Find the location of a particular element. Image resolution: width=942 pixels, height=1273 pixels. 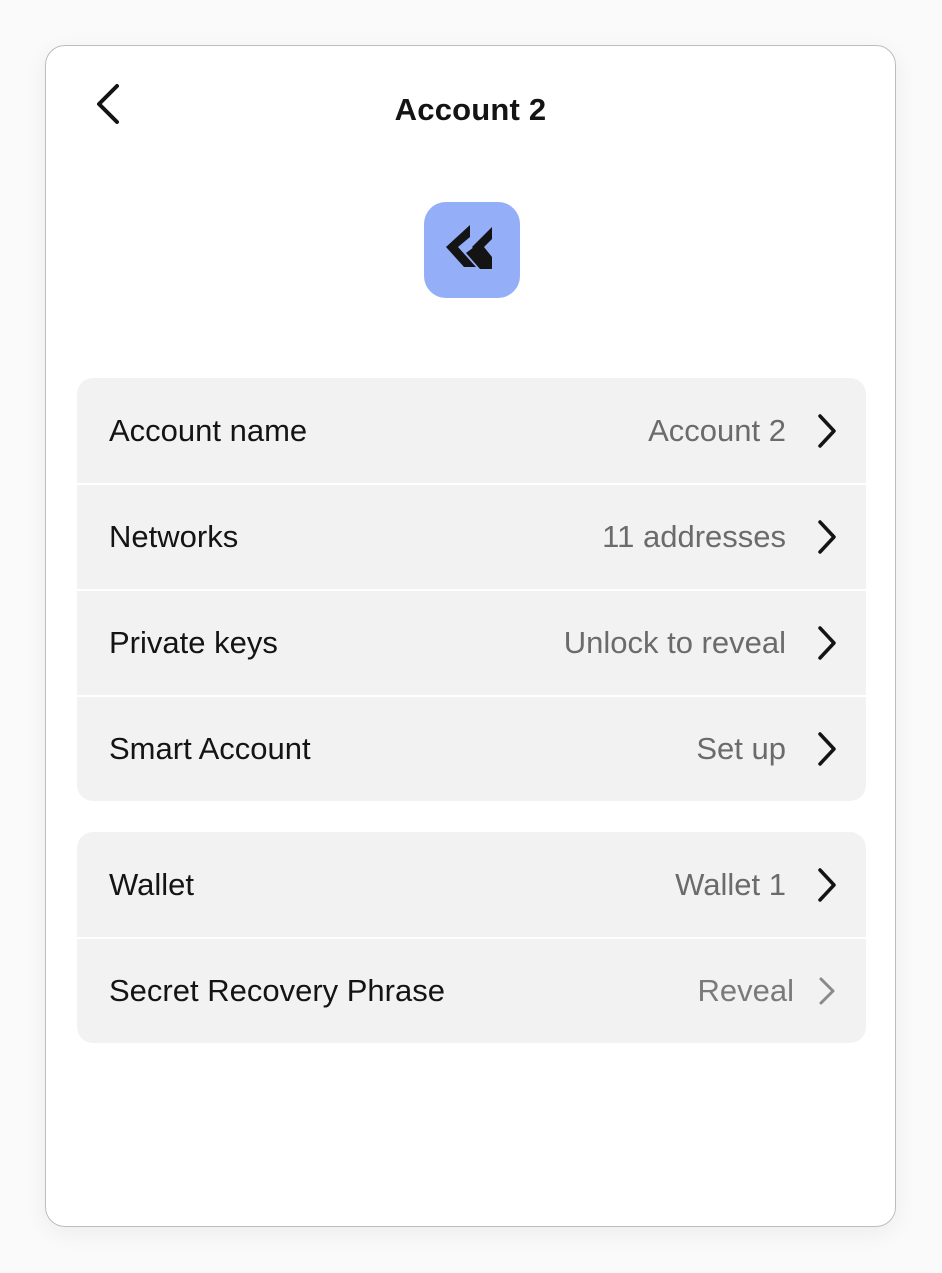

row-label: Smart Account is located at coordinates (210, 748).